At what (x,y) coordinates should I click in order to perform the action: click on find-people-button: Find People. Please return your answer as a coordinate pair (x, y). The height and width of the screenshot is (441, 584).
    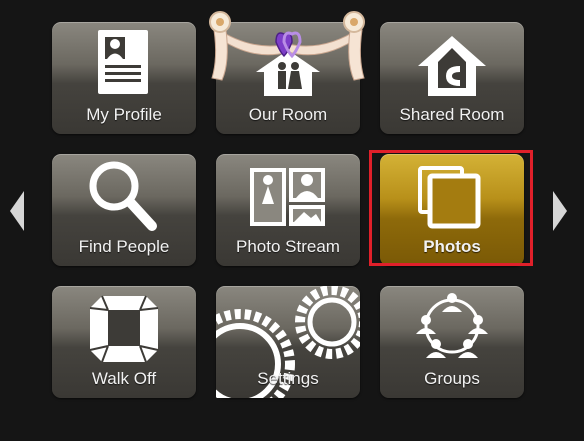
    Looking at the image, I should click on (124, 210).